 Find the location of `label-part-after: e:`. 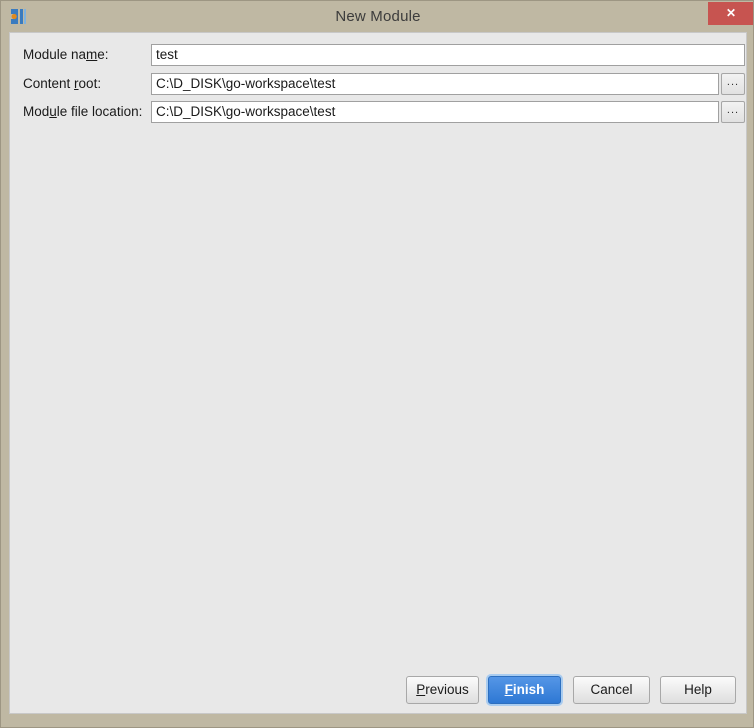

label-part-after: e: is located at coordinates (103, 54).